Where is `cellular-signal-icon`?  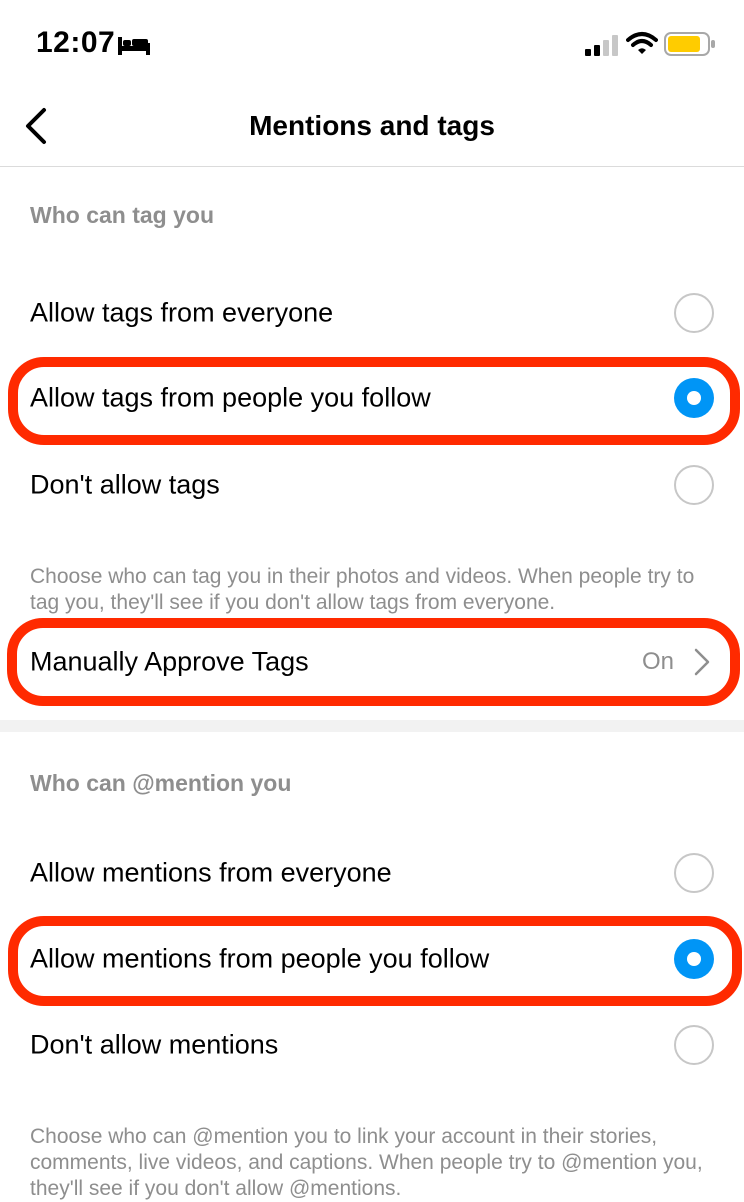 cellular-signal-icon is located at coordinates (601, 45).